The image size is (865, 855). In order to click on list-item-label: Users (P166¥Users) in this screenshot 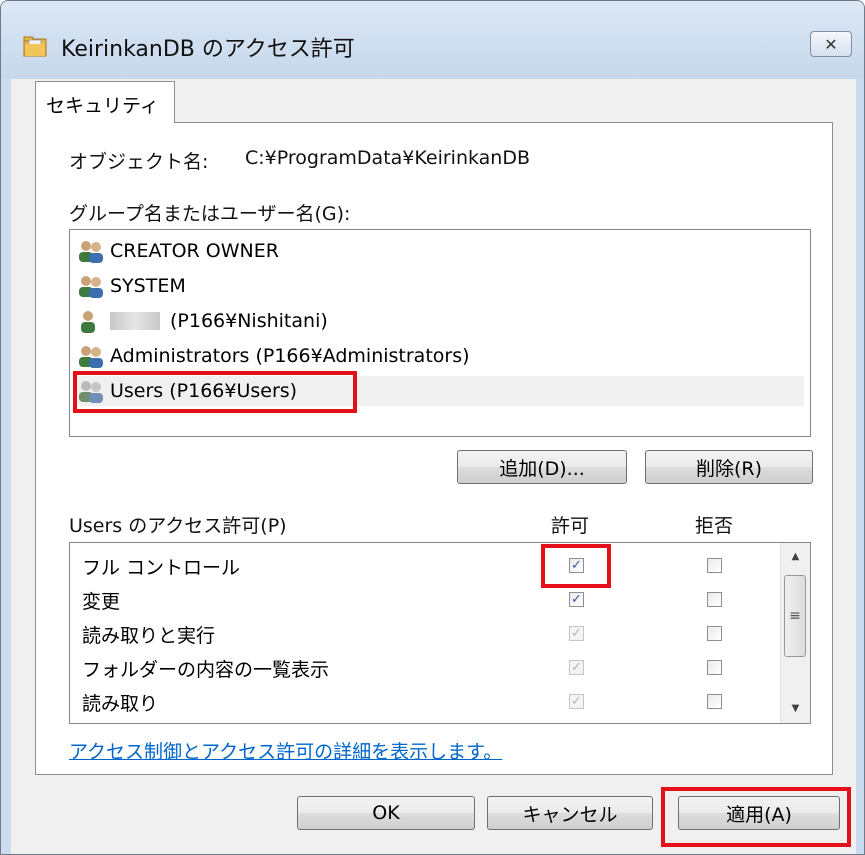, I will do `click(204, 391)`.